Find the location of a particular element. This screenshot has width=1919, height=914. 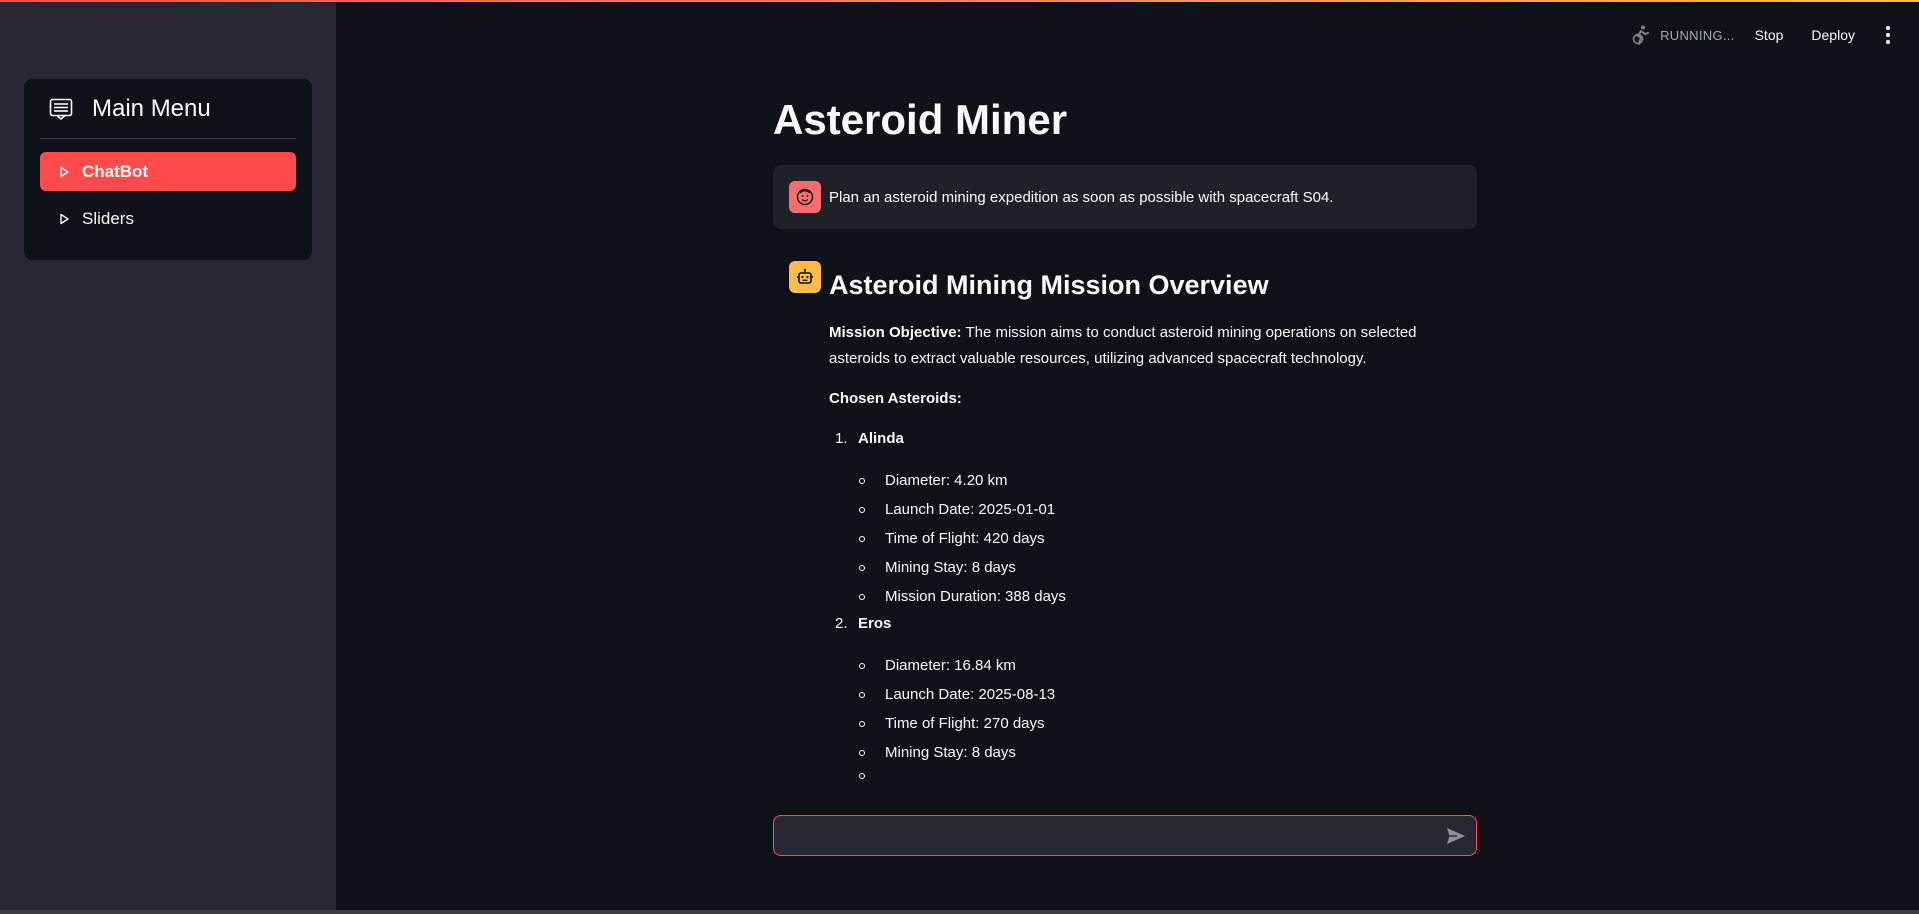

top-decoration-bar is located at coordinates (959, 1).